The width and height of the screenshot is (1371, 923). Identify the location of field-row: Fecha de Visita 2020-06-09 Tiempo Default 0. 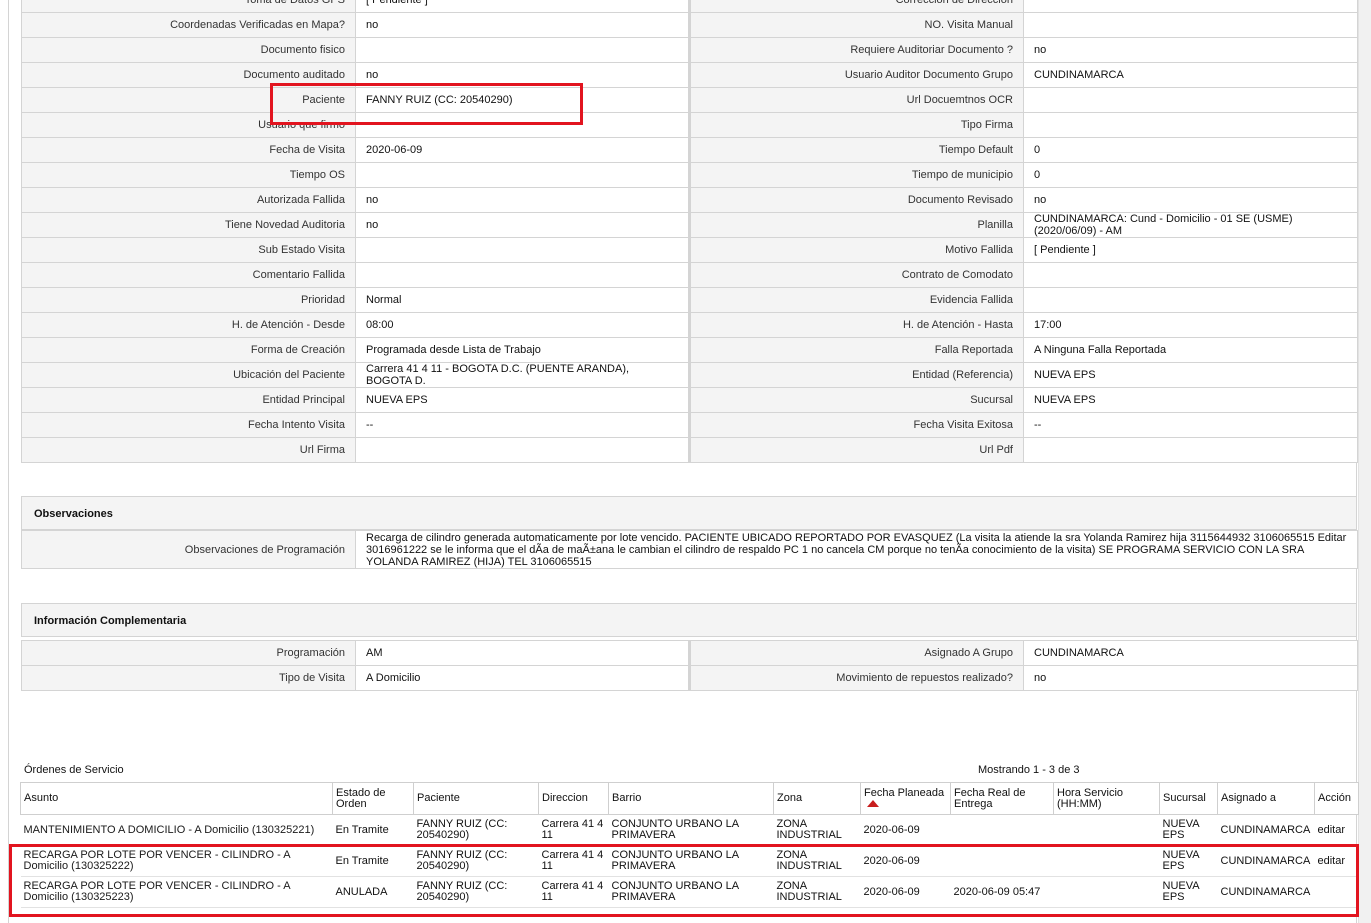
(689, 150).